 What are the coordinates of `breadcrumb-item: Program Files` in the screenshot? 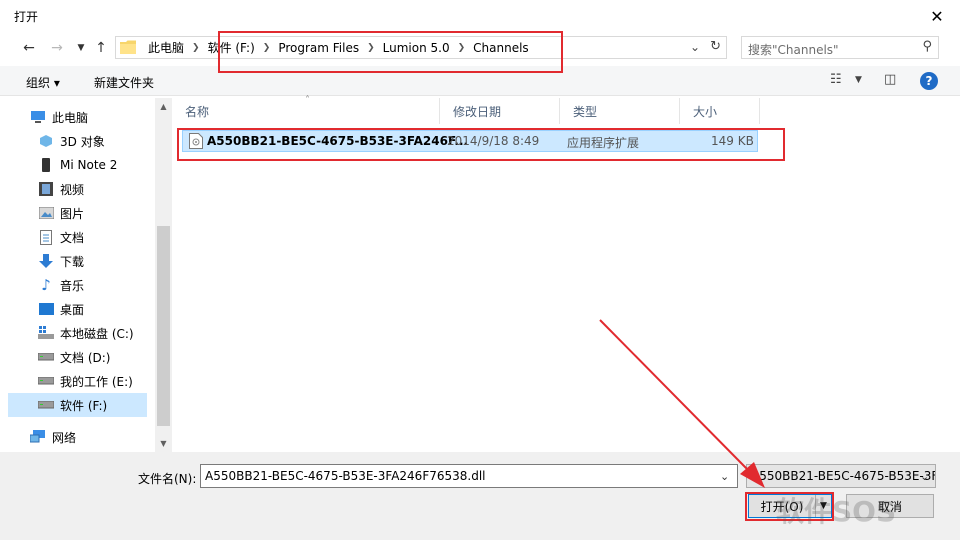 It's located at (318, 48).